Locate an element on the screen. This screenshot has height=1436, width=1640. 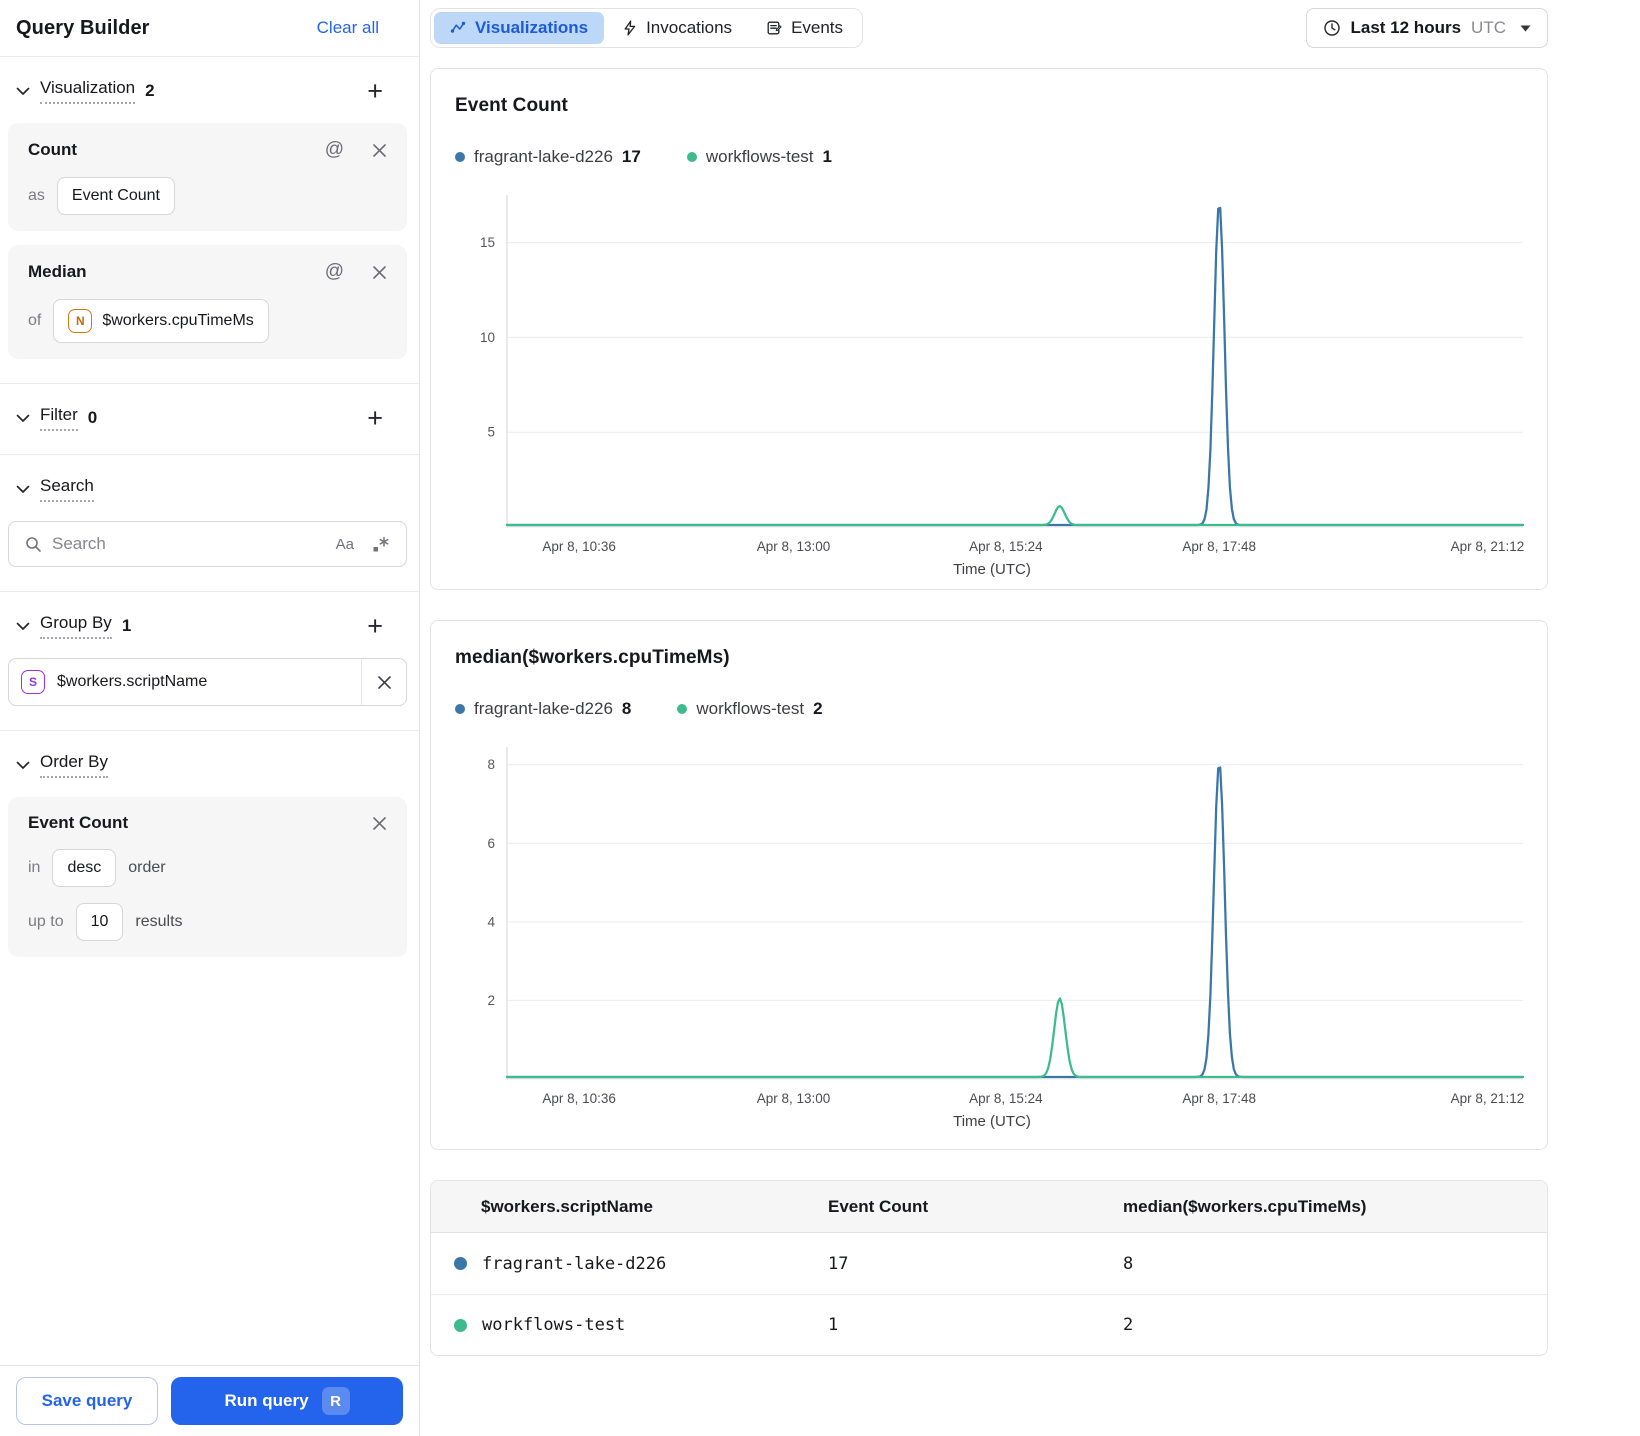
filter-label: Filter is located at coordinates (59, 418).